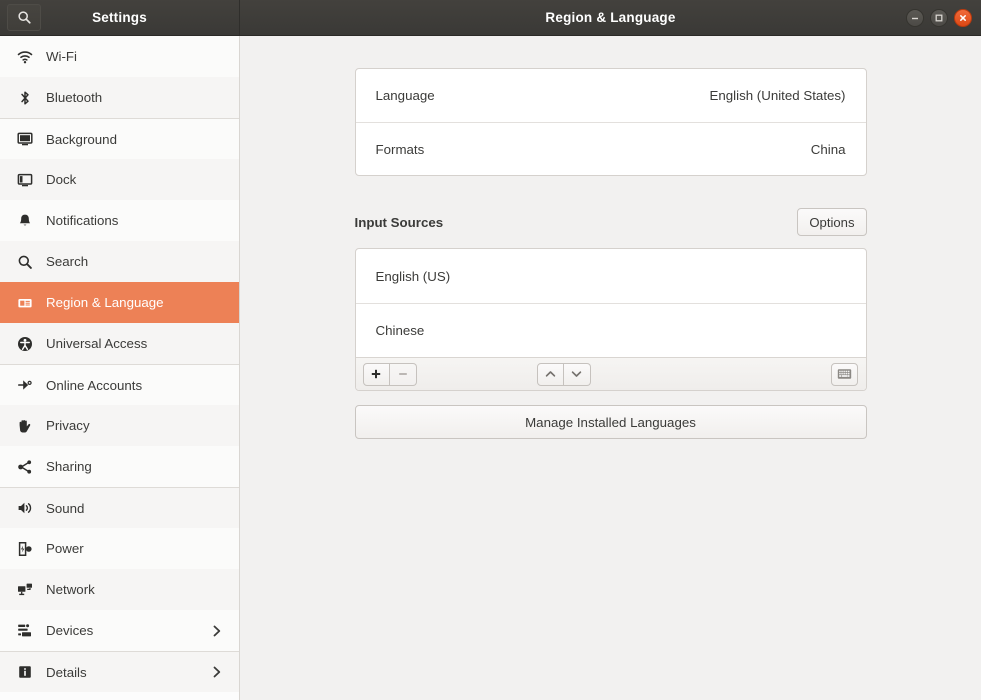  I want to click on input-sources-card: English (US) Chinese, so click(610, 319).